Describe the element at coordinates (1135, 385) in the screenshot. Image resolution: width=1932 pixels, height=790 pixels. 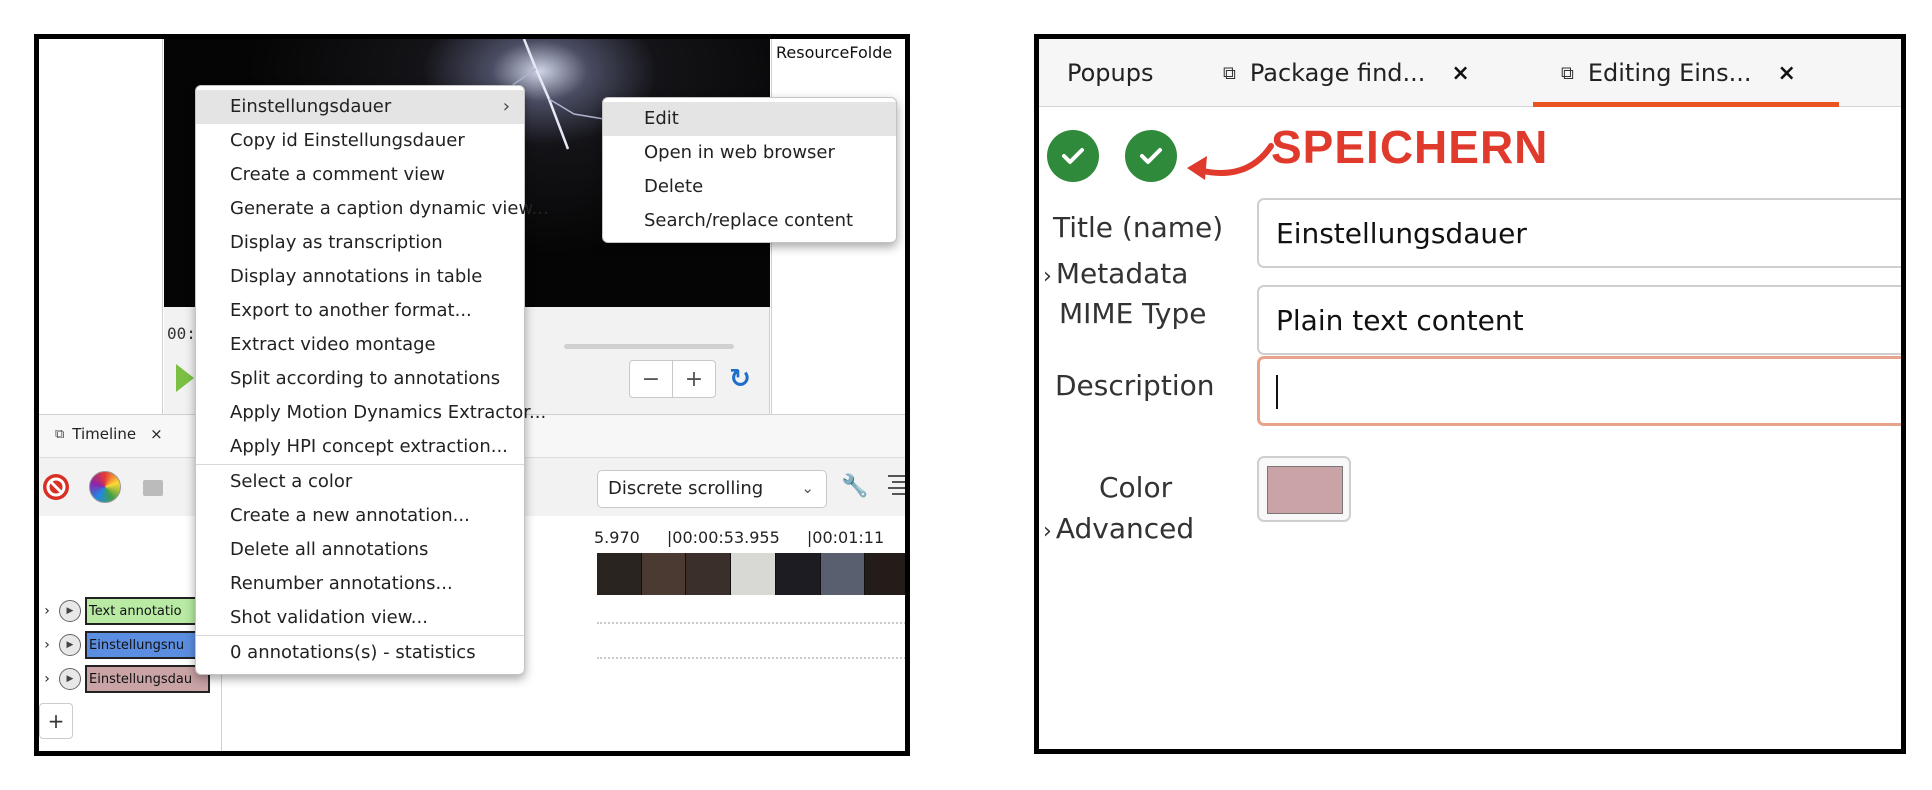
I see `description-label: Description` at that location.